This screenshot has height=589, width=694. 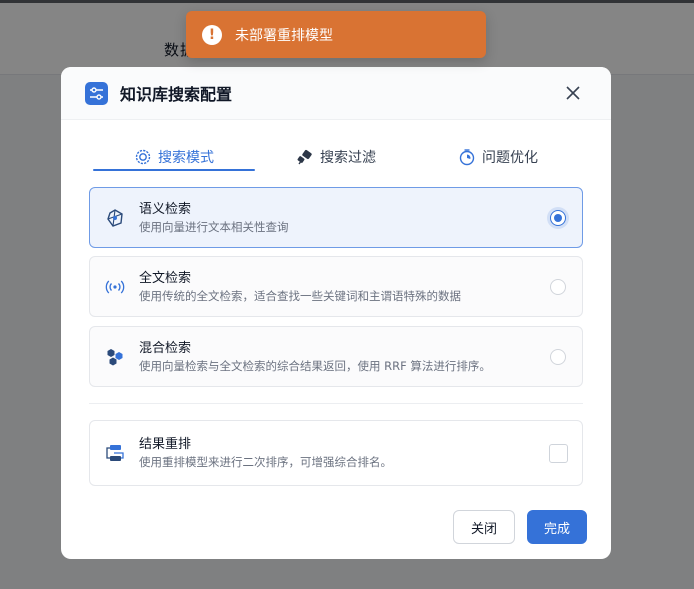 What do you see at coordinates (336, 356) in the screenshot?
I see `mode-hybrid-search: 混合检索 使用向量检索与全文检索的综合结果返回，使用 RRF 算法进行排序。` at bounding box center [336, 356].